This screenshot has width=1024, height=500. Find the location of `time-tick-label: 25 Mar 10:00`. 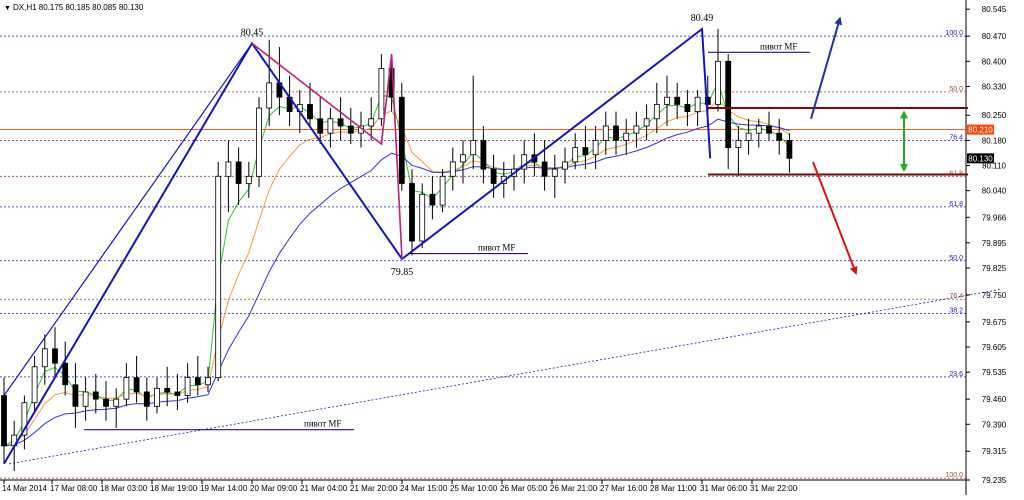

time-tick-label: 25 Mar 10:00 is located at coordinates (474, 488).